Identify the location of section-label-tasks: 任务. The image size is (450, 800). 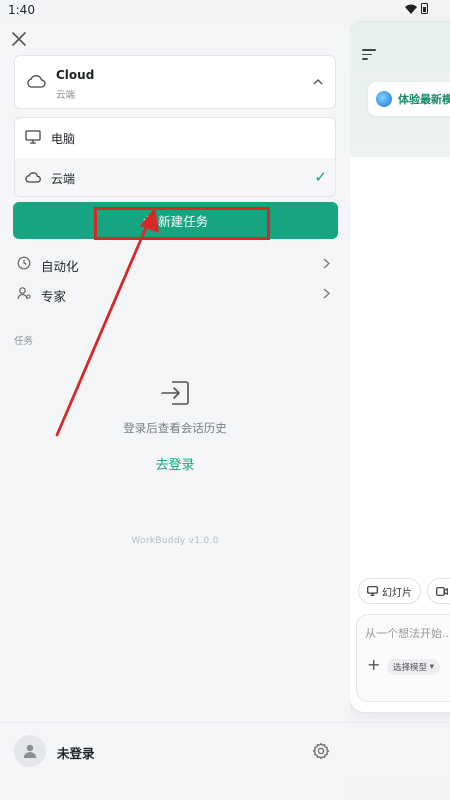
(24, 341).